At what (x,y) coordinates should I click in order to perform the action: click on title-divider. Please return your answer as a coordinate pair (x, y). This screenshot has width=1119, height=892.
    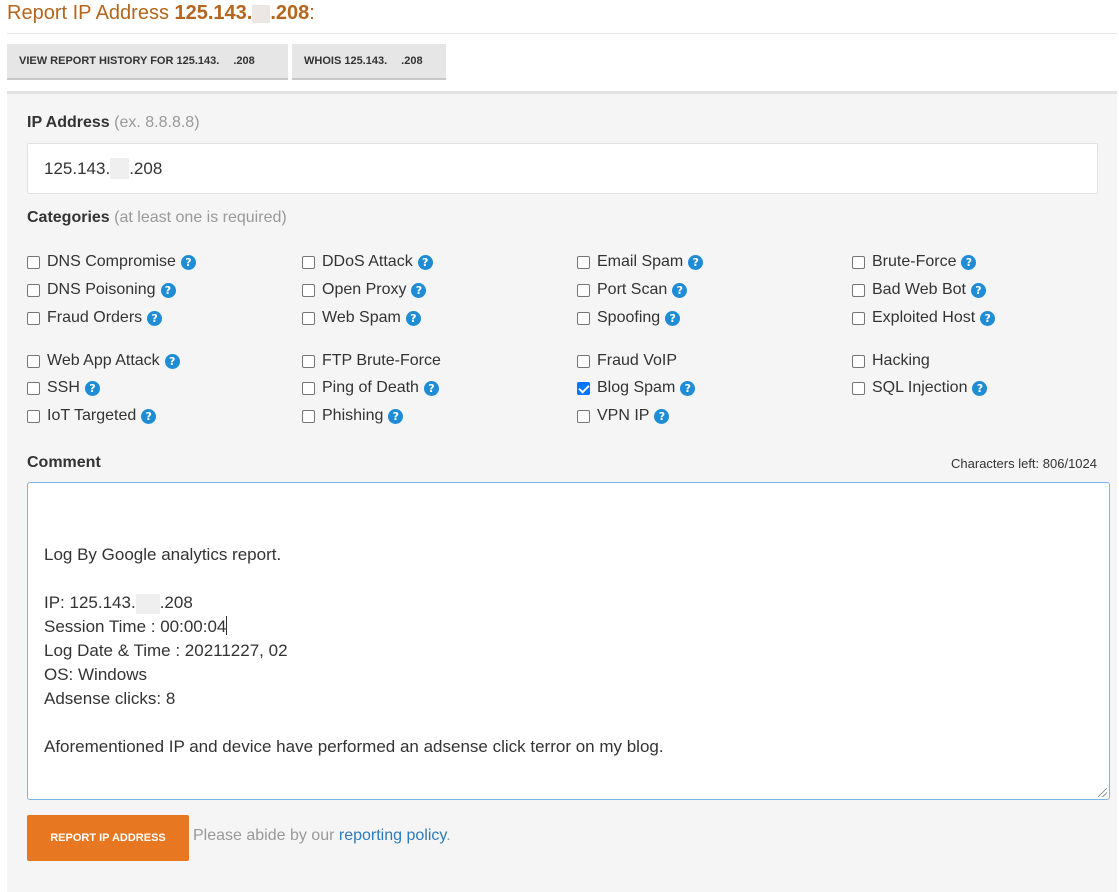
    Looking at the image, I should click on (562, 33).